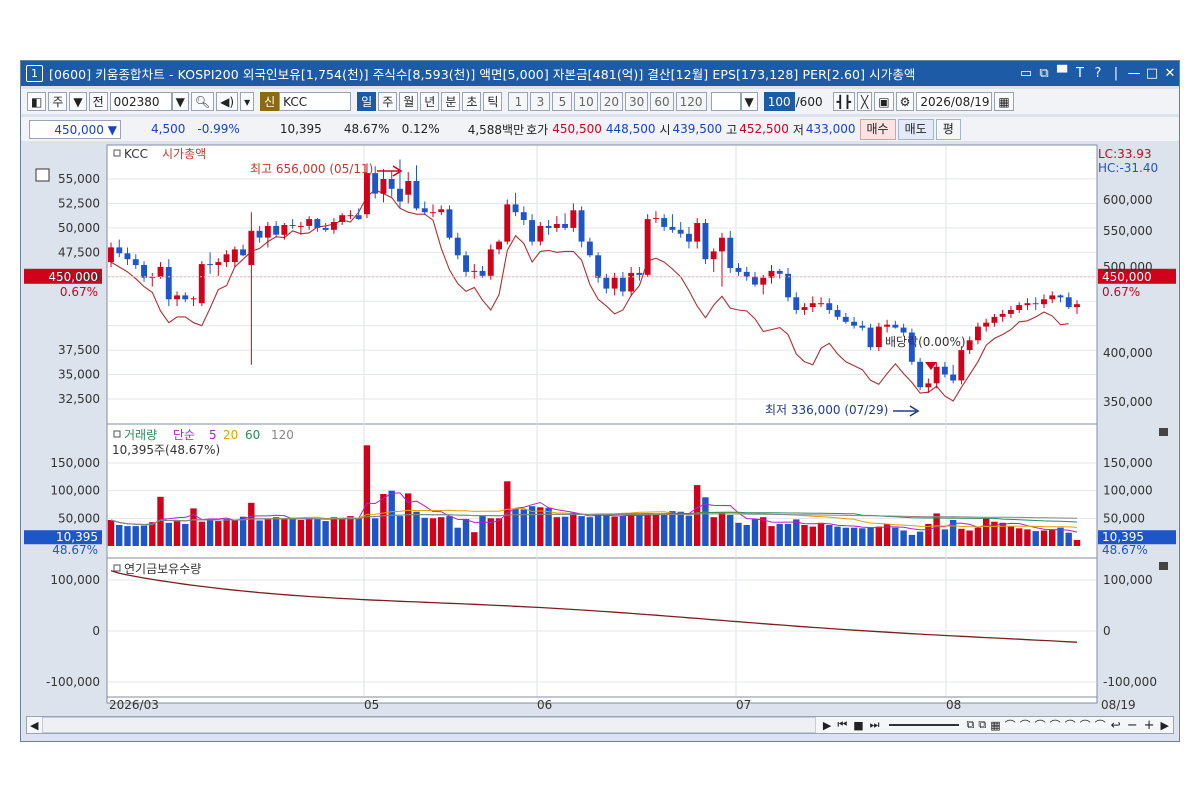 The width and height of the screenshot is (1200, 800). What do you see at coordinates (1149, 725) in the screenshot?
I see `zoom-in-icon: +` at bounding box center [1149, 725].